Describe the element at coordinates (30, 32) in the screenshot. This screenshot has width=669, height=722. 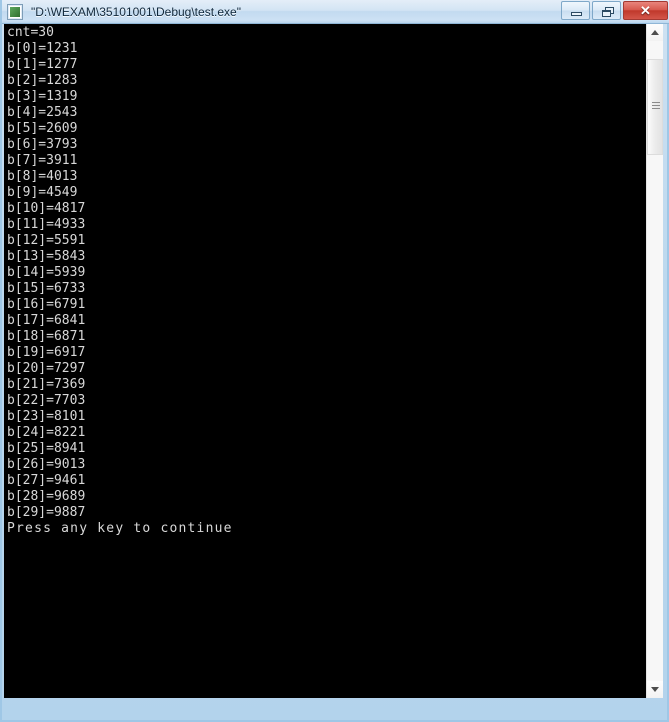
I see `console-line: cnt=30` at that location.